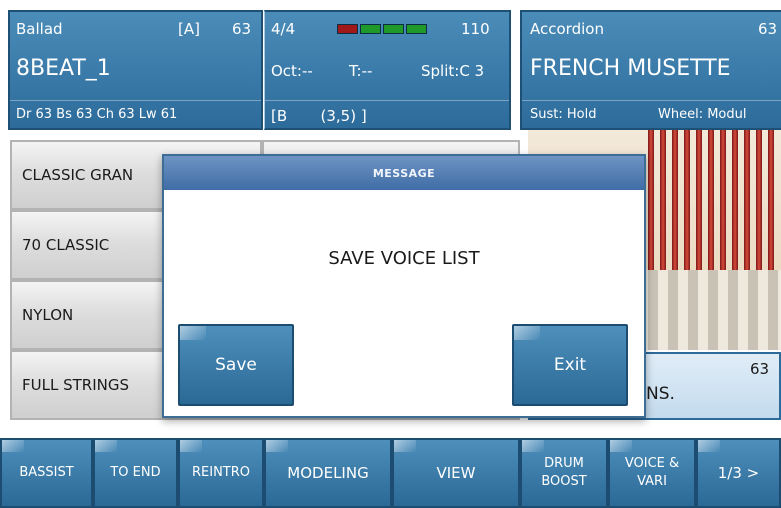 The height and width of the screenshot is (508, 781). What do you see at coordinates (319, 116) in the screenshot?
I see `chord-display: [B (3,5) ]` at bounding box center [319, 116].